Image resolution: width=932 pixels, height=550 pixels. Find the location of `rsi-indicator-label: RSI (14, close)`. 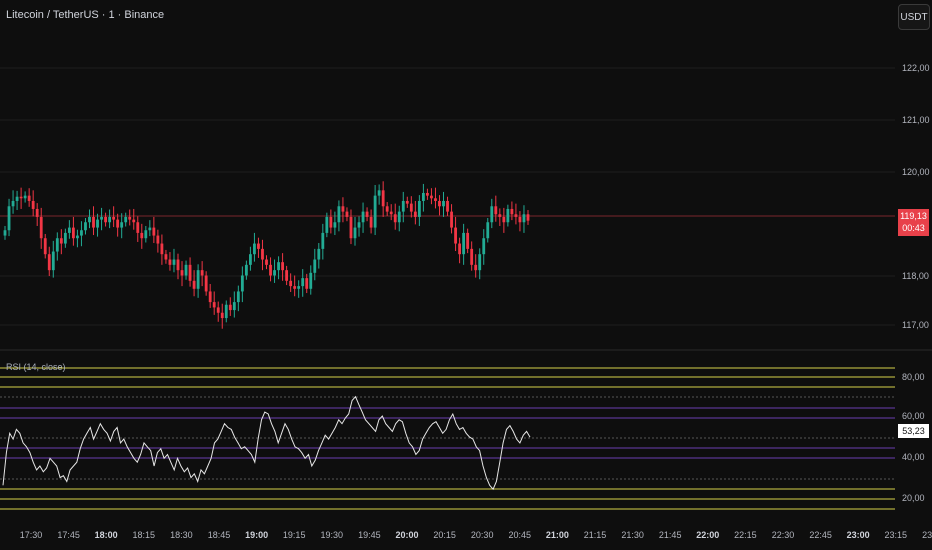

rsi-indicator-label: RSI (14, close) is located at coordinates (36, 367).